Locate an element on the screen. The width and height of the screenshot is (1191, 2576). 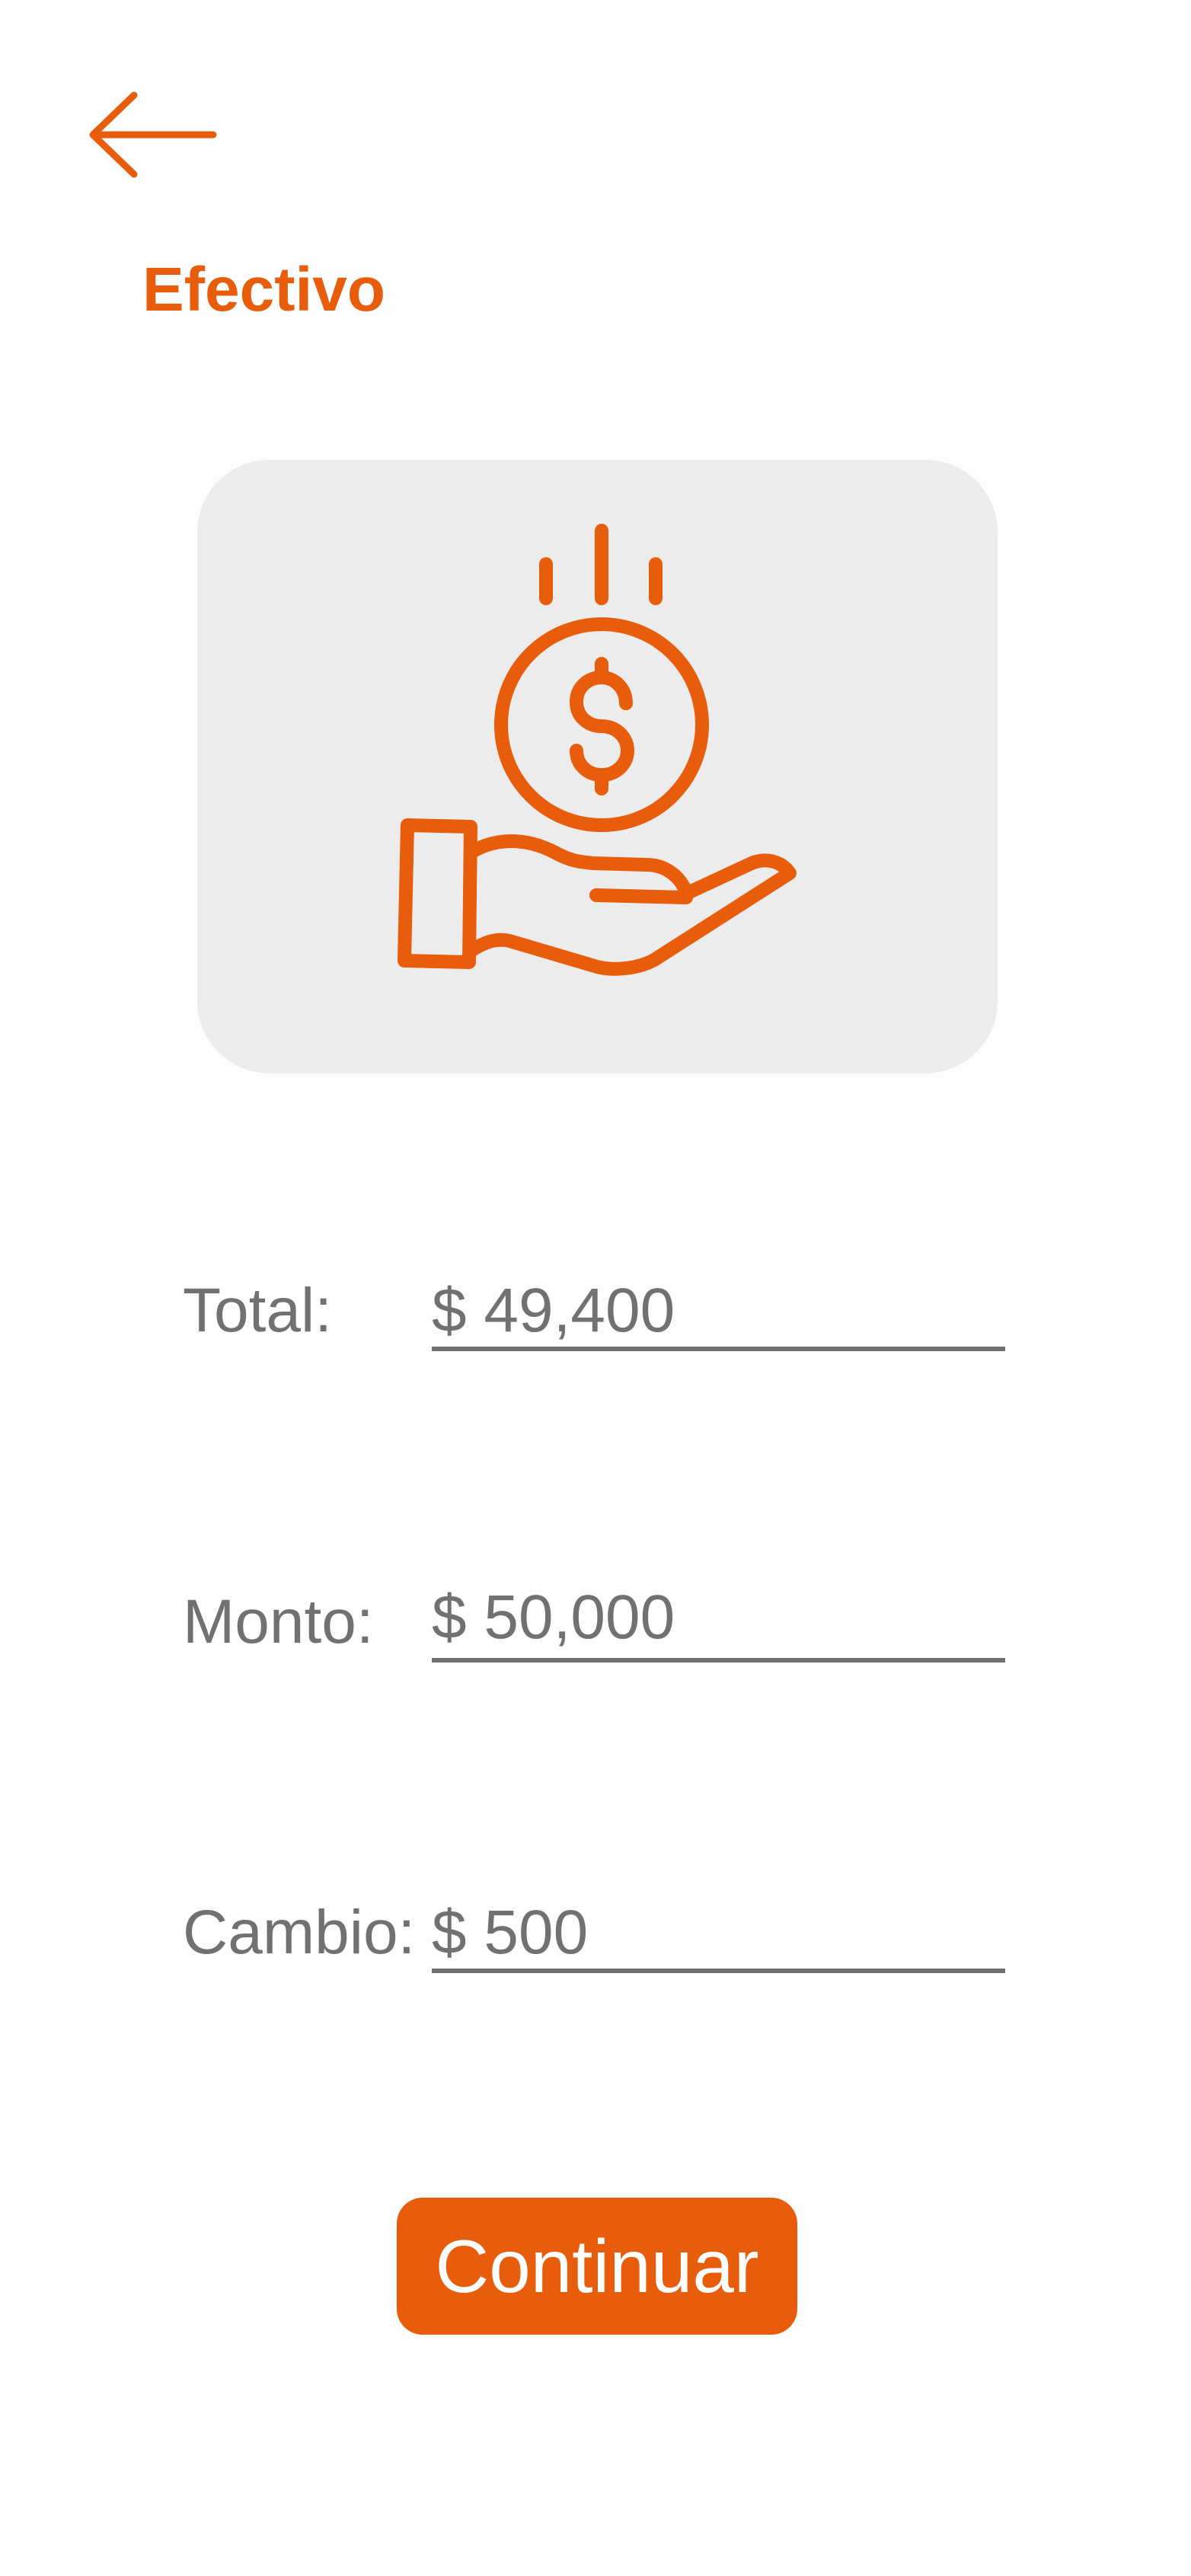
arrow-left-icon is located at coordinates (153, 134).